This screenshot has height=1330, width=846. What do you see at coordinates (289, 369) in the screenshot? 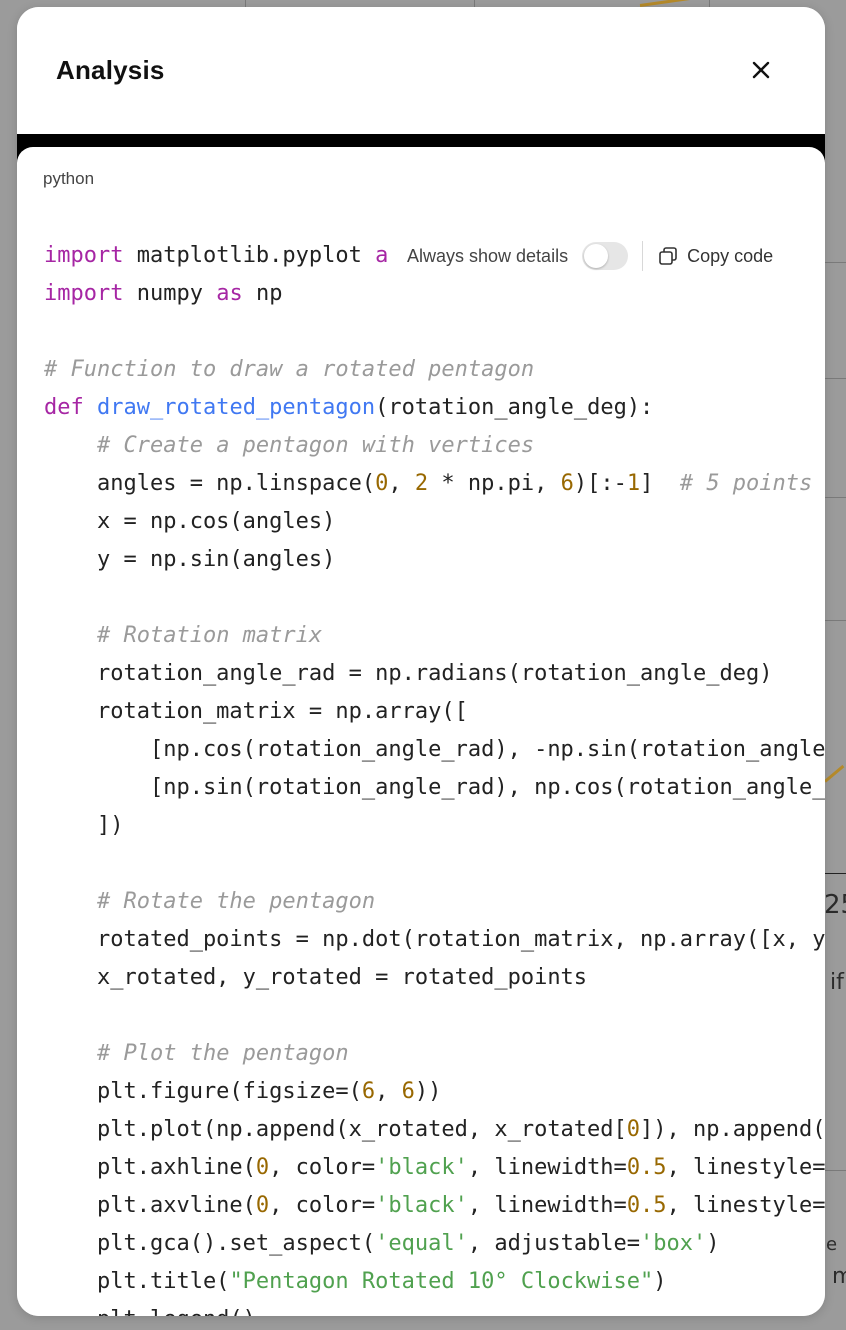
I see `code-line: # Function to draw a rotated pentagon` at bounding box center [289, 369].